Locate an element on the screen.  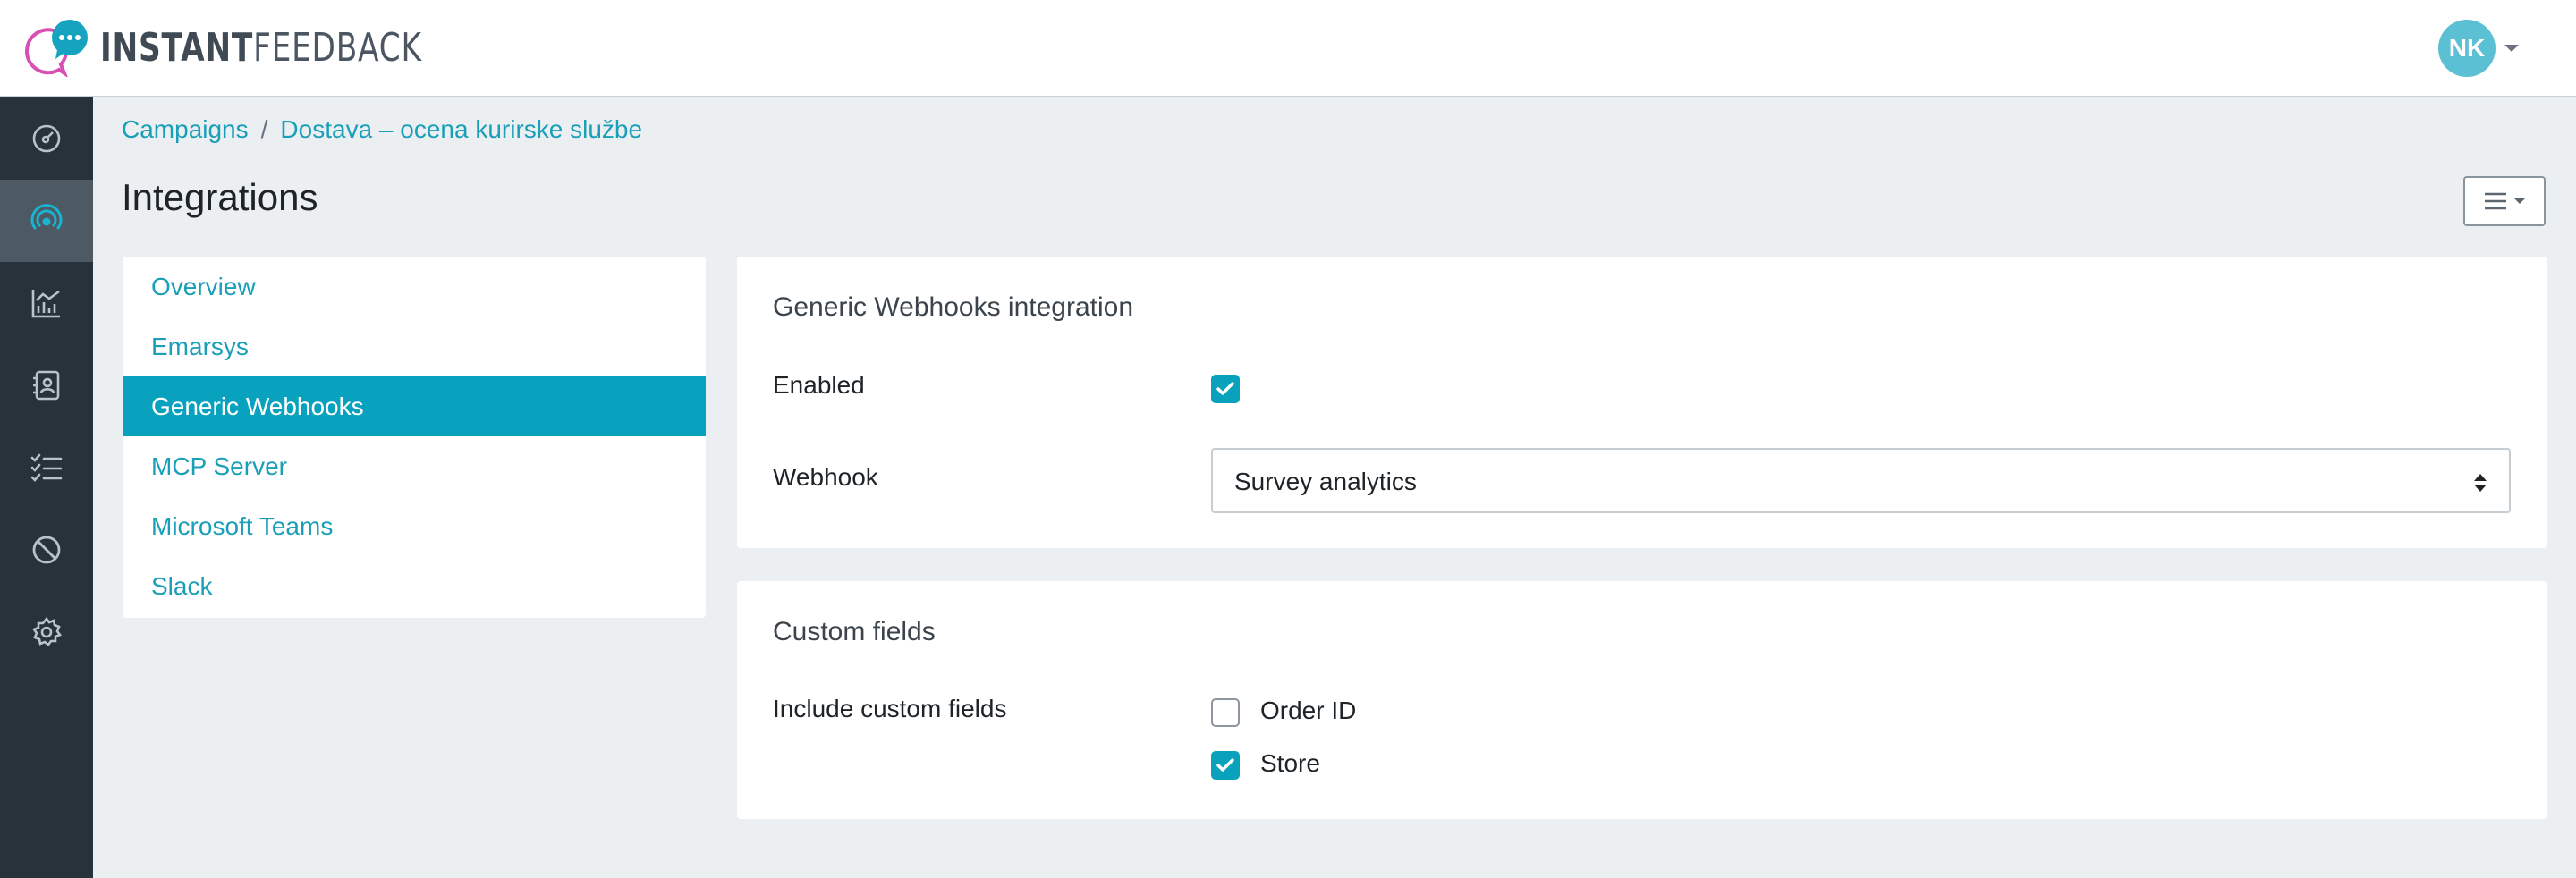
nav-item-emarsys: Emarsys is located at coordinates (414, 346).